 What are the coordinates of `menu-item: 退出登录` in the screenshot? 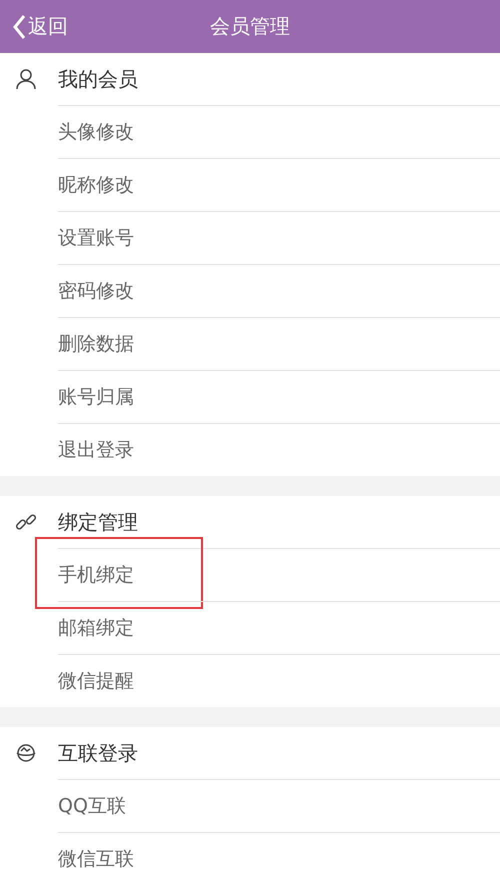 It's located at (96, 450).